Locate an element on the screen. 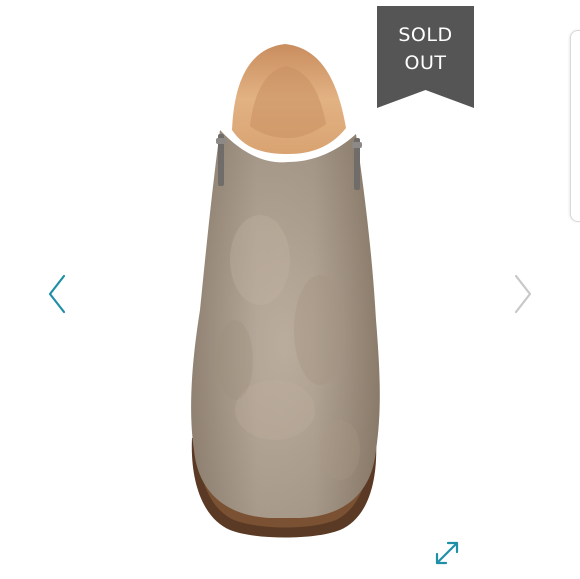  expand-diagonal-icon is located at coordinates (447, 553).